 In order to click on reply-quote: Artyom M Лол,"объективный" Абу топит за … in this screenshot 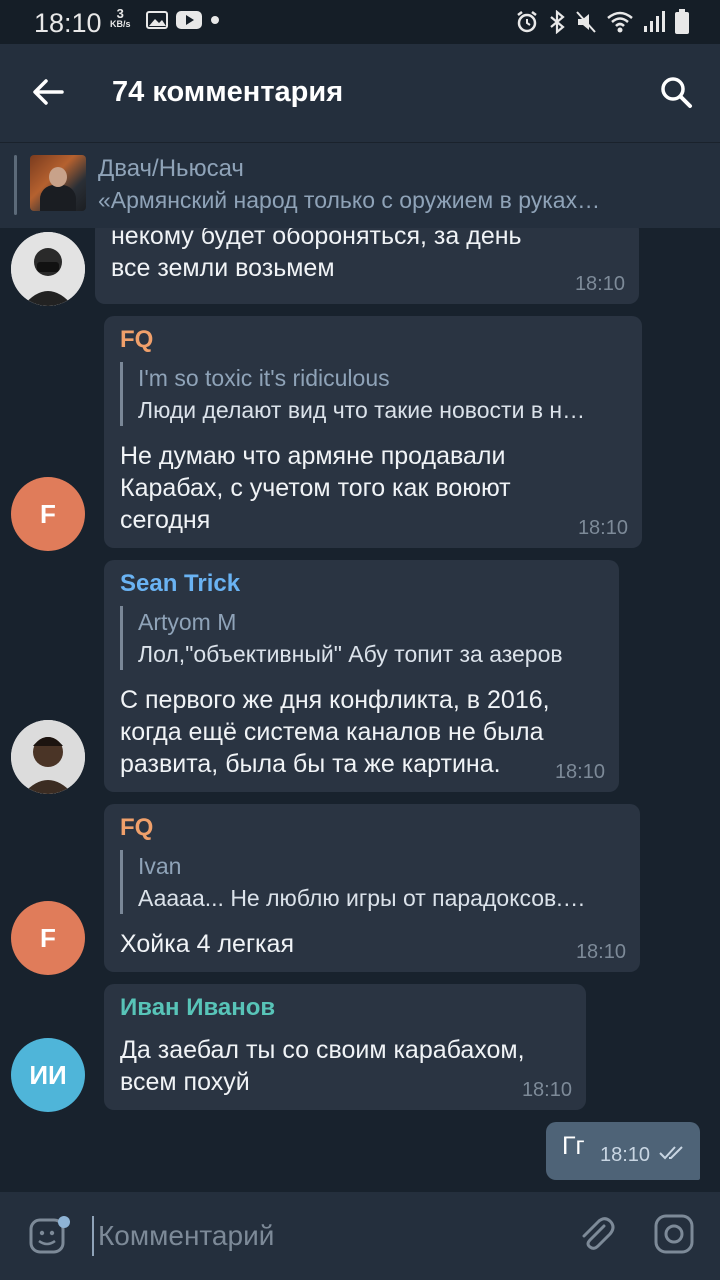, I will do `click(361, 638)`.